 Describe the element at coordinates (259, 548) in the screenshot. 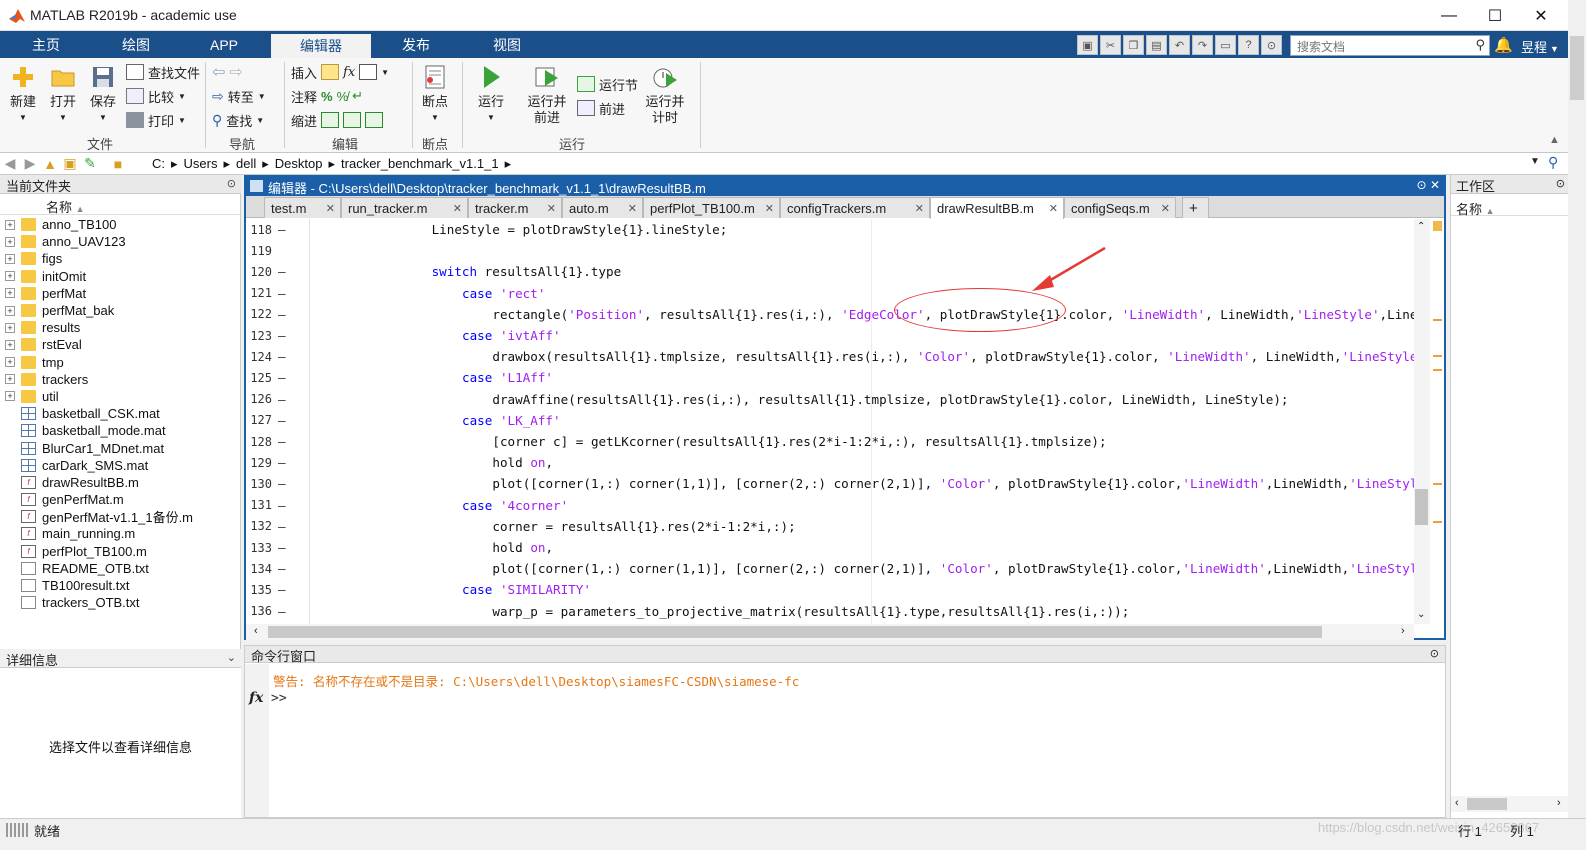

I see `line-number: 133` at that location.